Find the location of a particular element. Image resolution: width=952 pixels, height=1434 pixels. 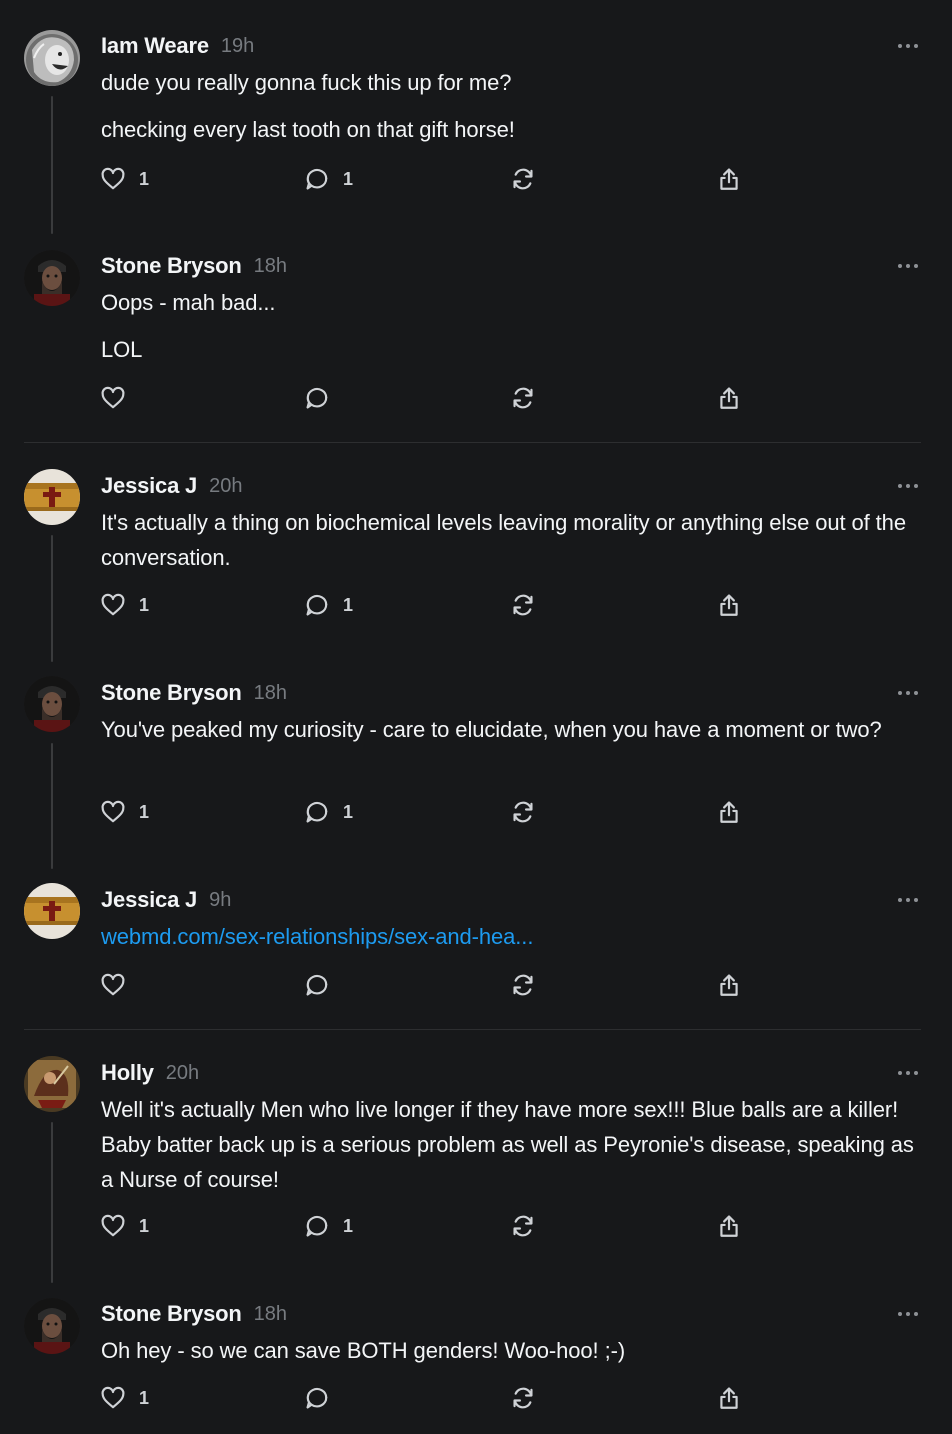

divider is located at coordinates (472, 1029).